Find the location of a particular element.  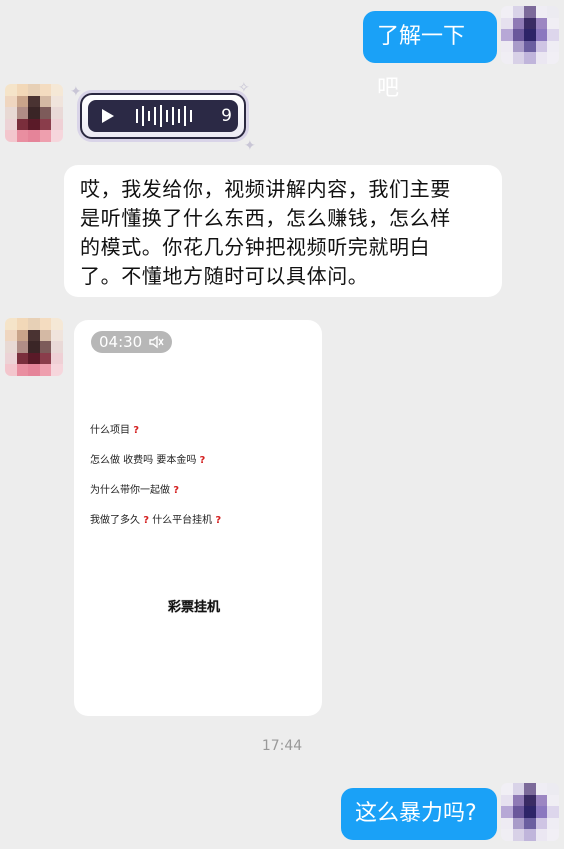

mute-icon is located at coordinates (156, 342).